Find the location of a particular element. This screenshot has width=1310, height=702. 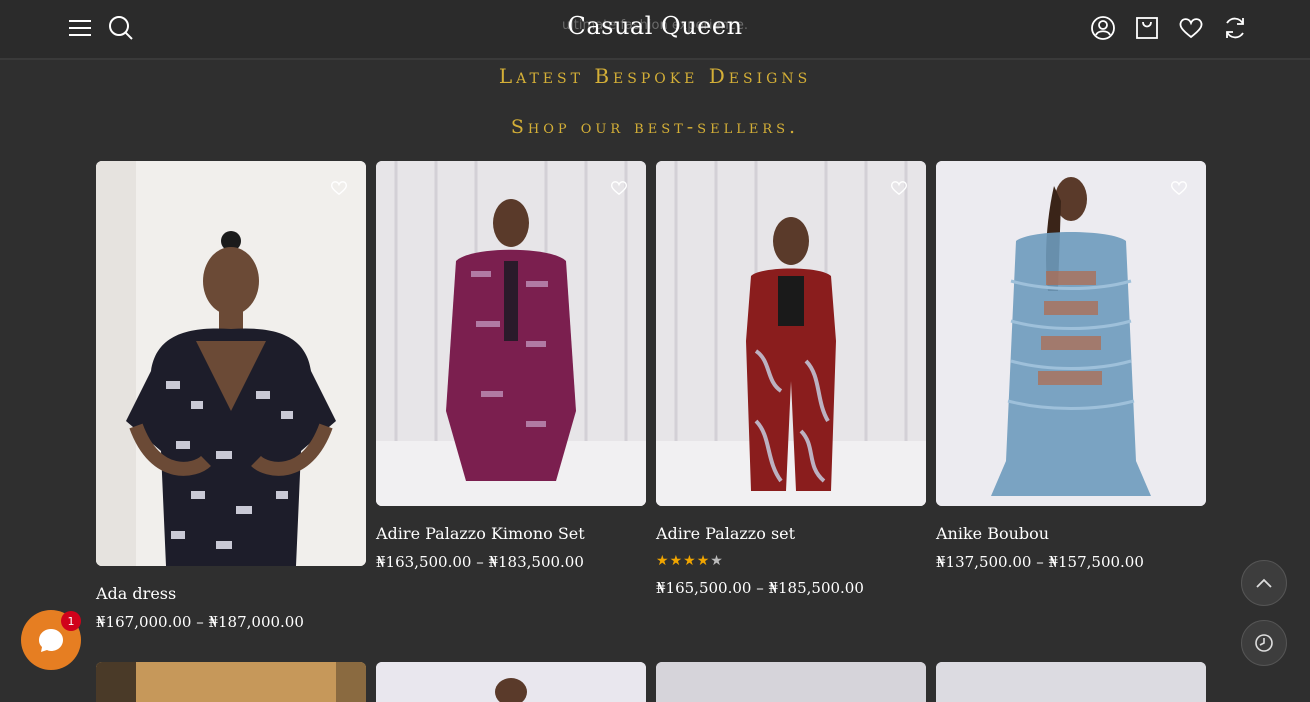

compare-icon is located at coordinates (1235, 28).